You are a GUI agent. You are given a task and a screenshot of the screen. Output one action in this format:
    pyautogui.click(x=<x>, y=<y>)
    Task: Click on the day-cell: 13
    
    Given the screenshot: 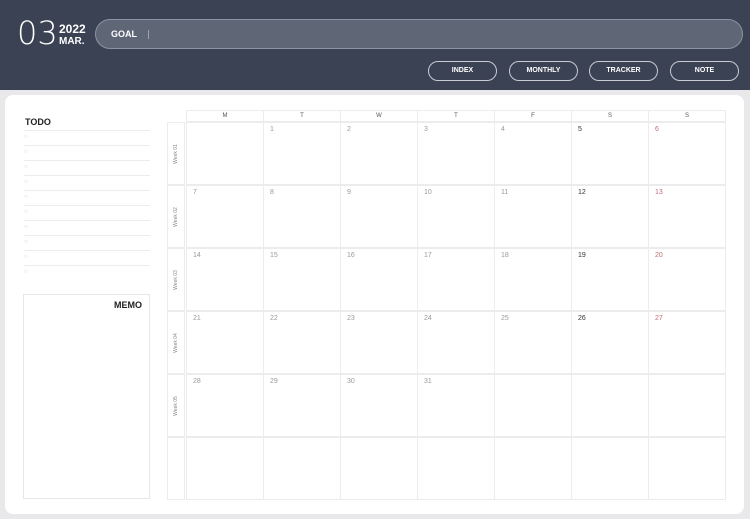 What is the action you would take?
    pyautogui.click(x=687, y=216)
    